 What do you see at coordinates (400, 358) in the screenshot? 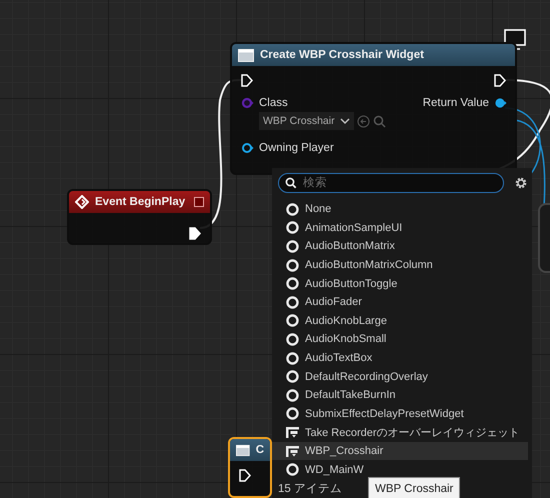
I see `class-list-item: AudioTextBox` at bounding box center [400, 358].